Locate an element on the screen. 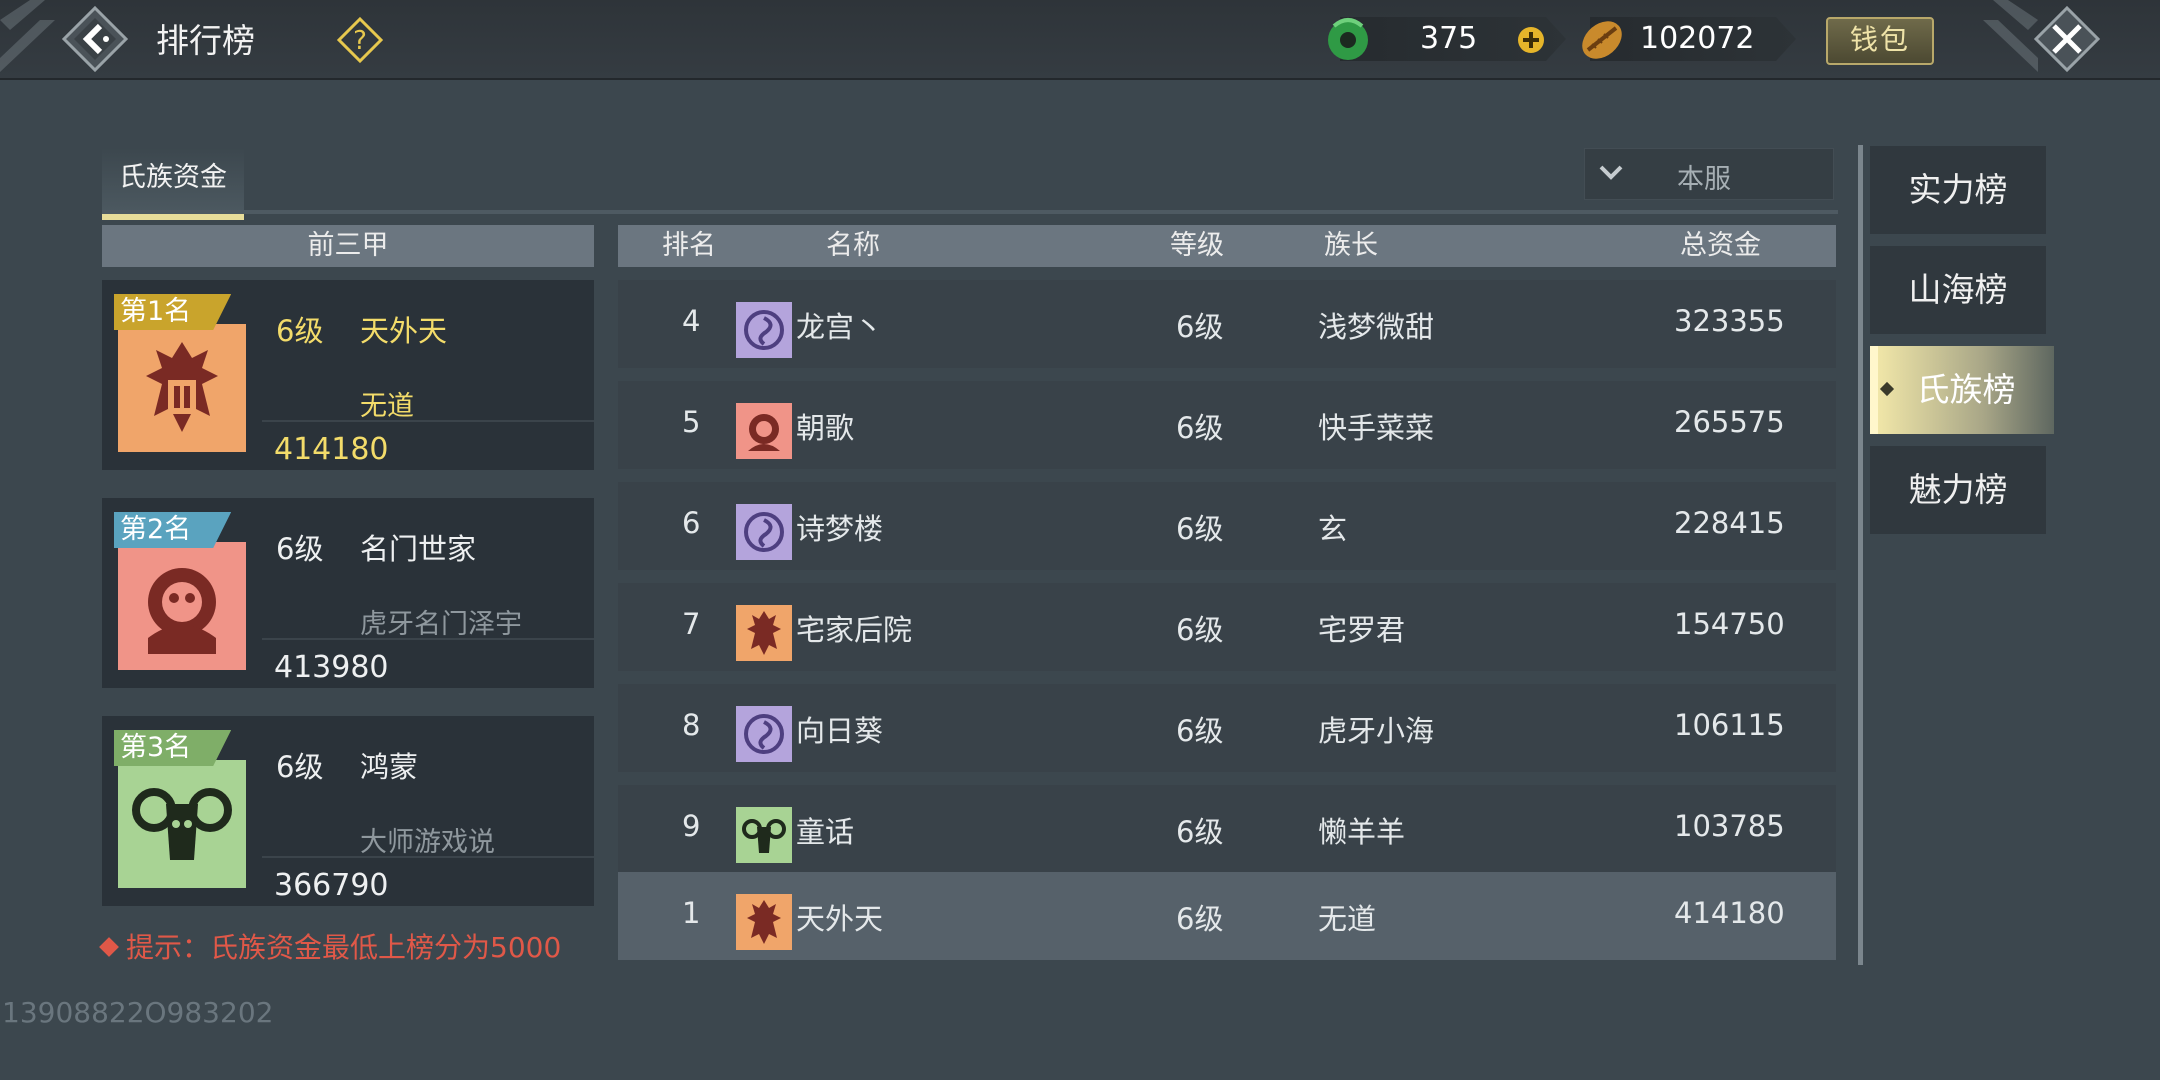  leader-cell: 虎牙小海 is located at coordinates (1376, 731).